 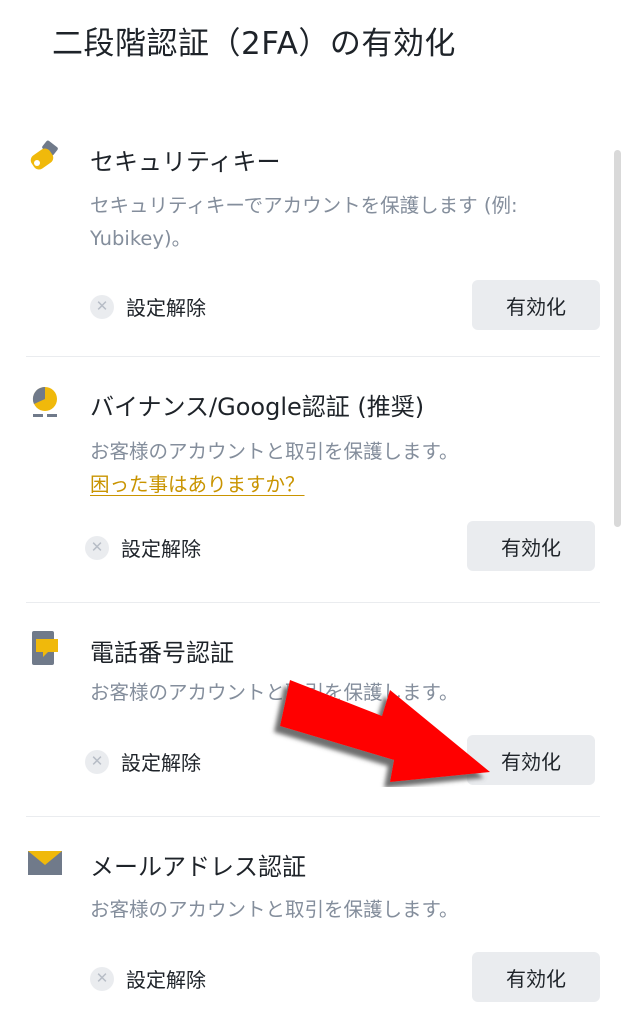 What do you see at coordinates (304, 205) in the screenshot?
I see `description-line: セキュリティキーでアカウントを保護します (例:` at bounding box center [304, 205].